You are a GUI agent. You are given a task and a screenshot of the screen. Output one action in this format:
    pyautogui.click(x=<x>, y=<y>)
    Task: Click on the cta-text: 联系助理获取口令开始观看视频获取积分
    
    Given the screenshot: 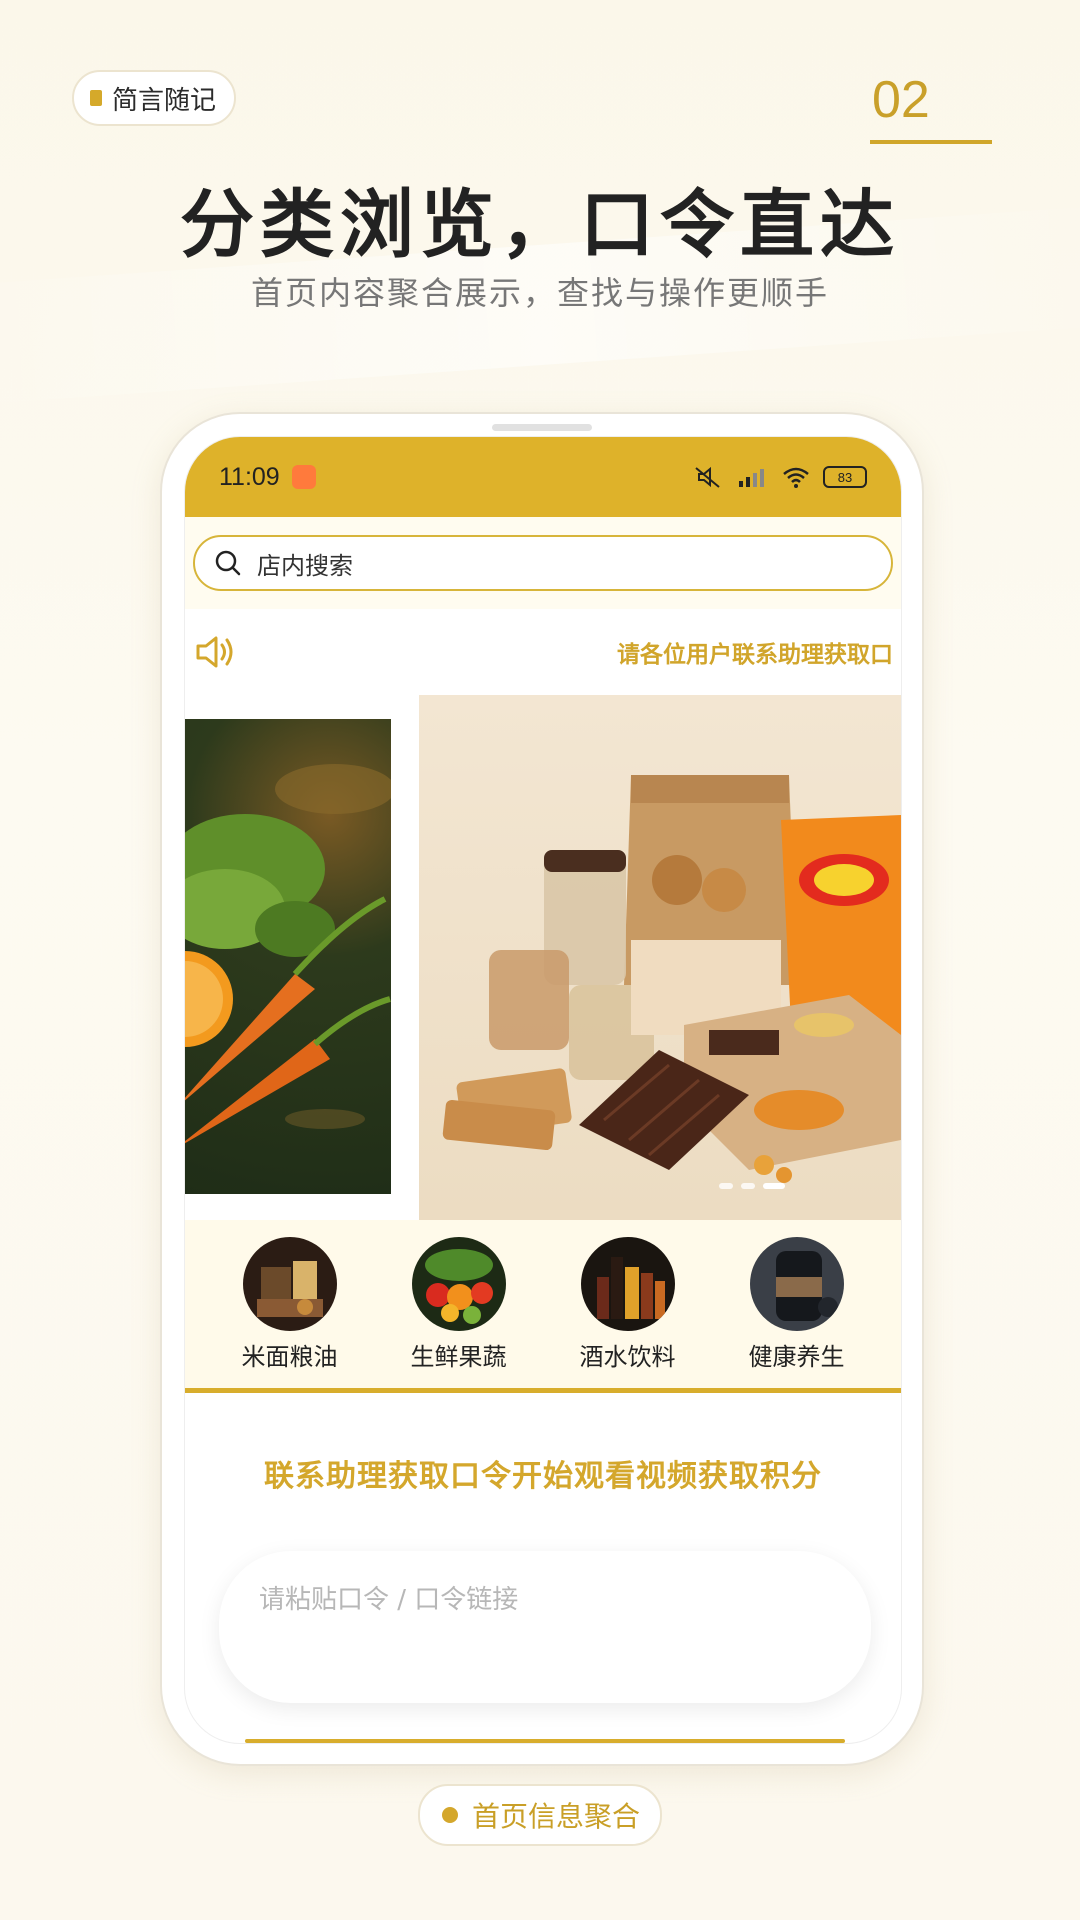 What is the action you would take?
    pyautogui.click(x=543, y=1476)
    